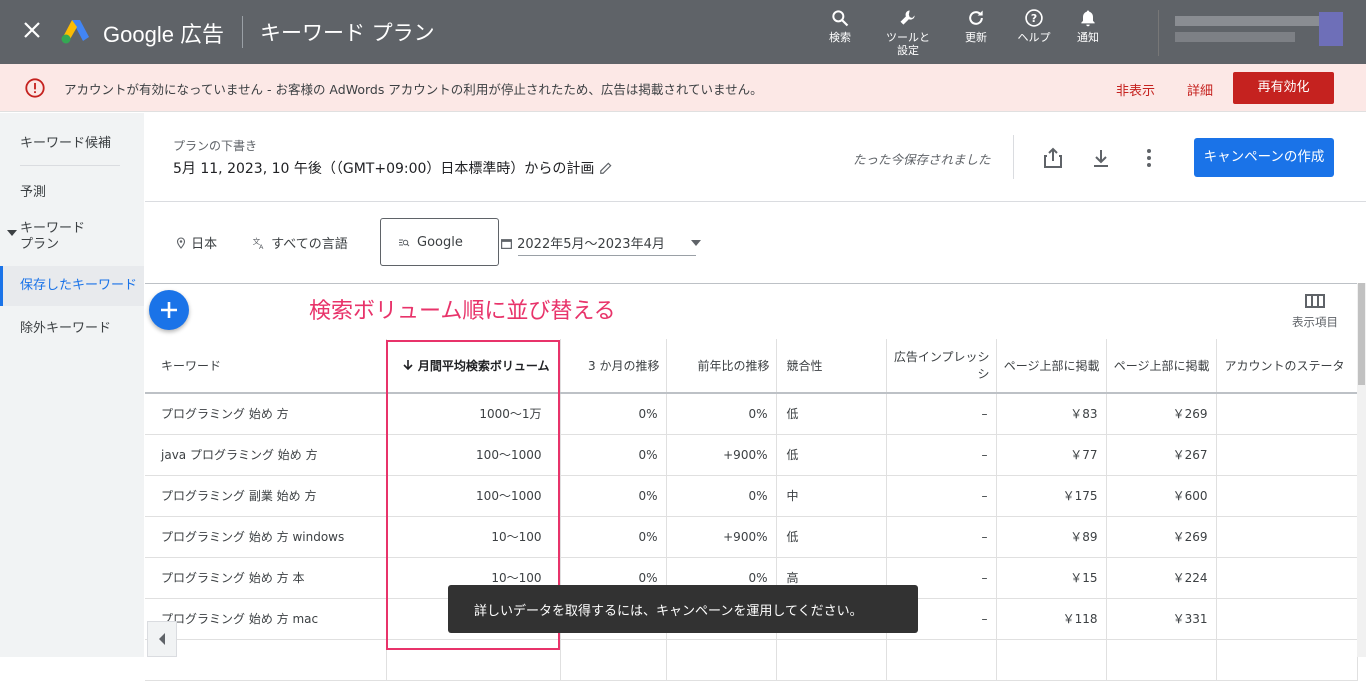 Image resolution: width=1366 pixels, height=681 pixels. Describe the element at coordinates (164, 34) in the screenshot. I see `brand-name: Google 広告` at that location.